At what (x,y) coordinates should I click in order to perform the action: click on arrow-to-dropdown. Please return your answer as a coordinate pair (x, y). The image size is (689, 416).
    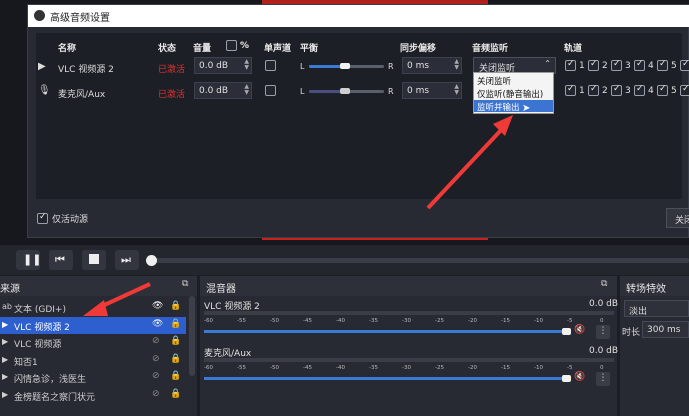
    Looking at the image, I should click on (465, 168).